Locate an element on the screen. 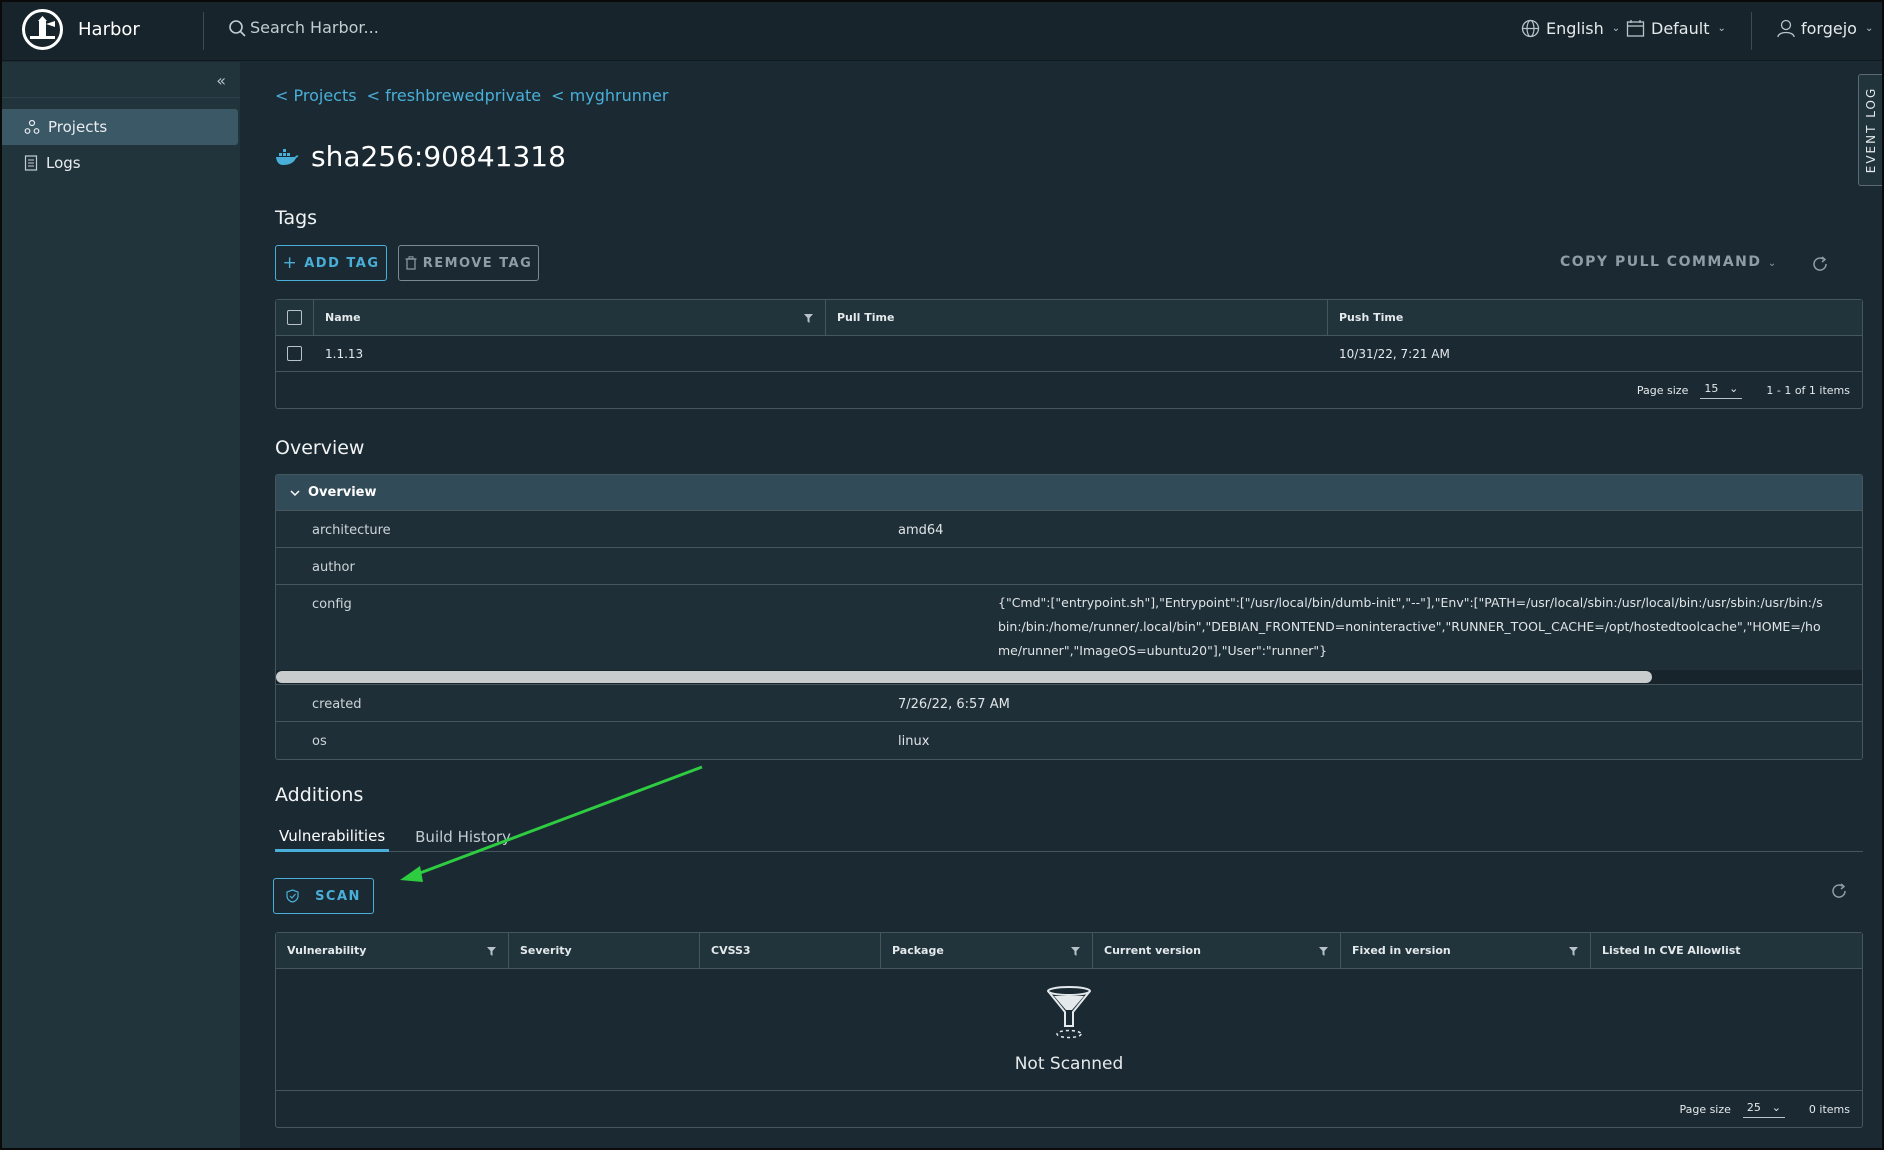 The height and width of the screenshot is (1150, 1884). row-checkbox is located at coordinates (294, 353).